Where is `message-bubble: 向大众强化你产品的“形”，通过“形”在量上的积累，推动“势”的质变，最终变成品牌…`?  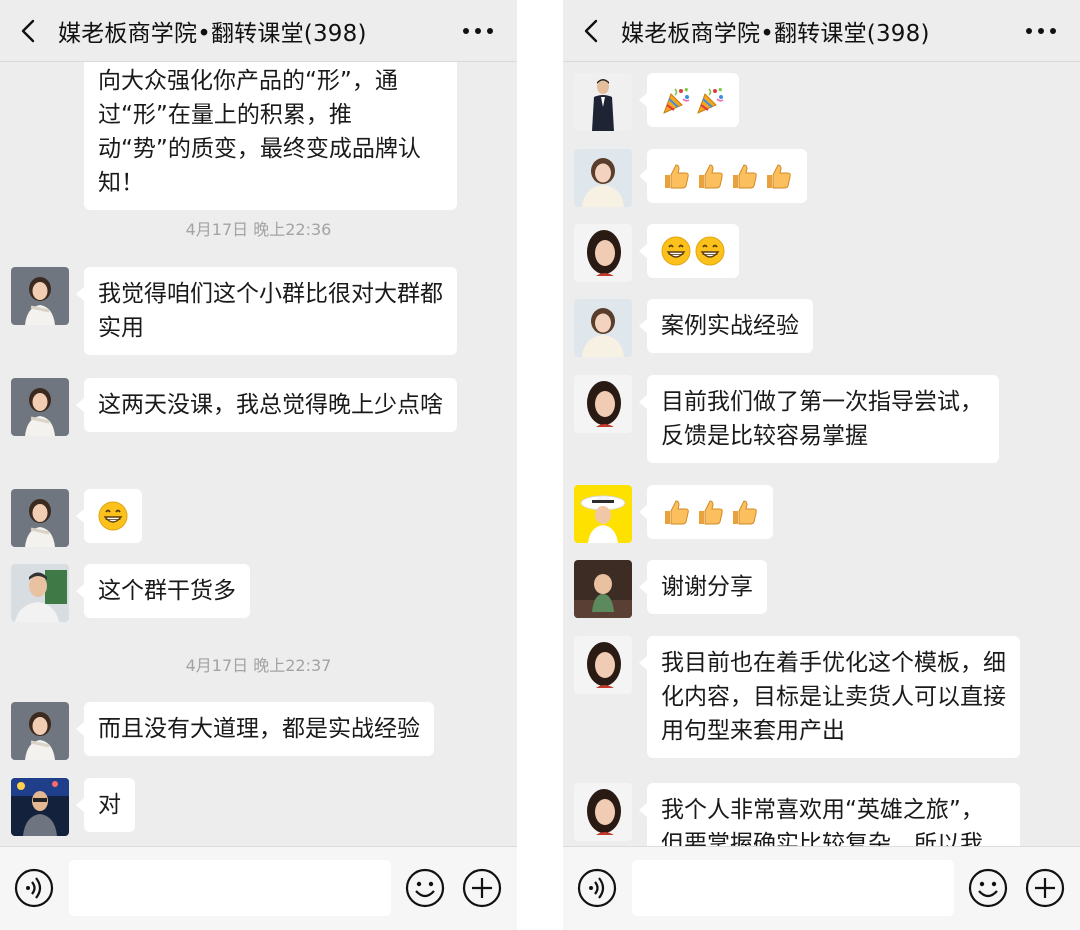 message-bubble: 向大众强化你产品的“形”，通过“形”在量上的积累，推动“势”的质变，最终变成品牌… is located at coordinates (270, 136).